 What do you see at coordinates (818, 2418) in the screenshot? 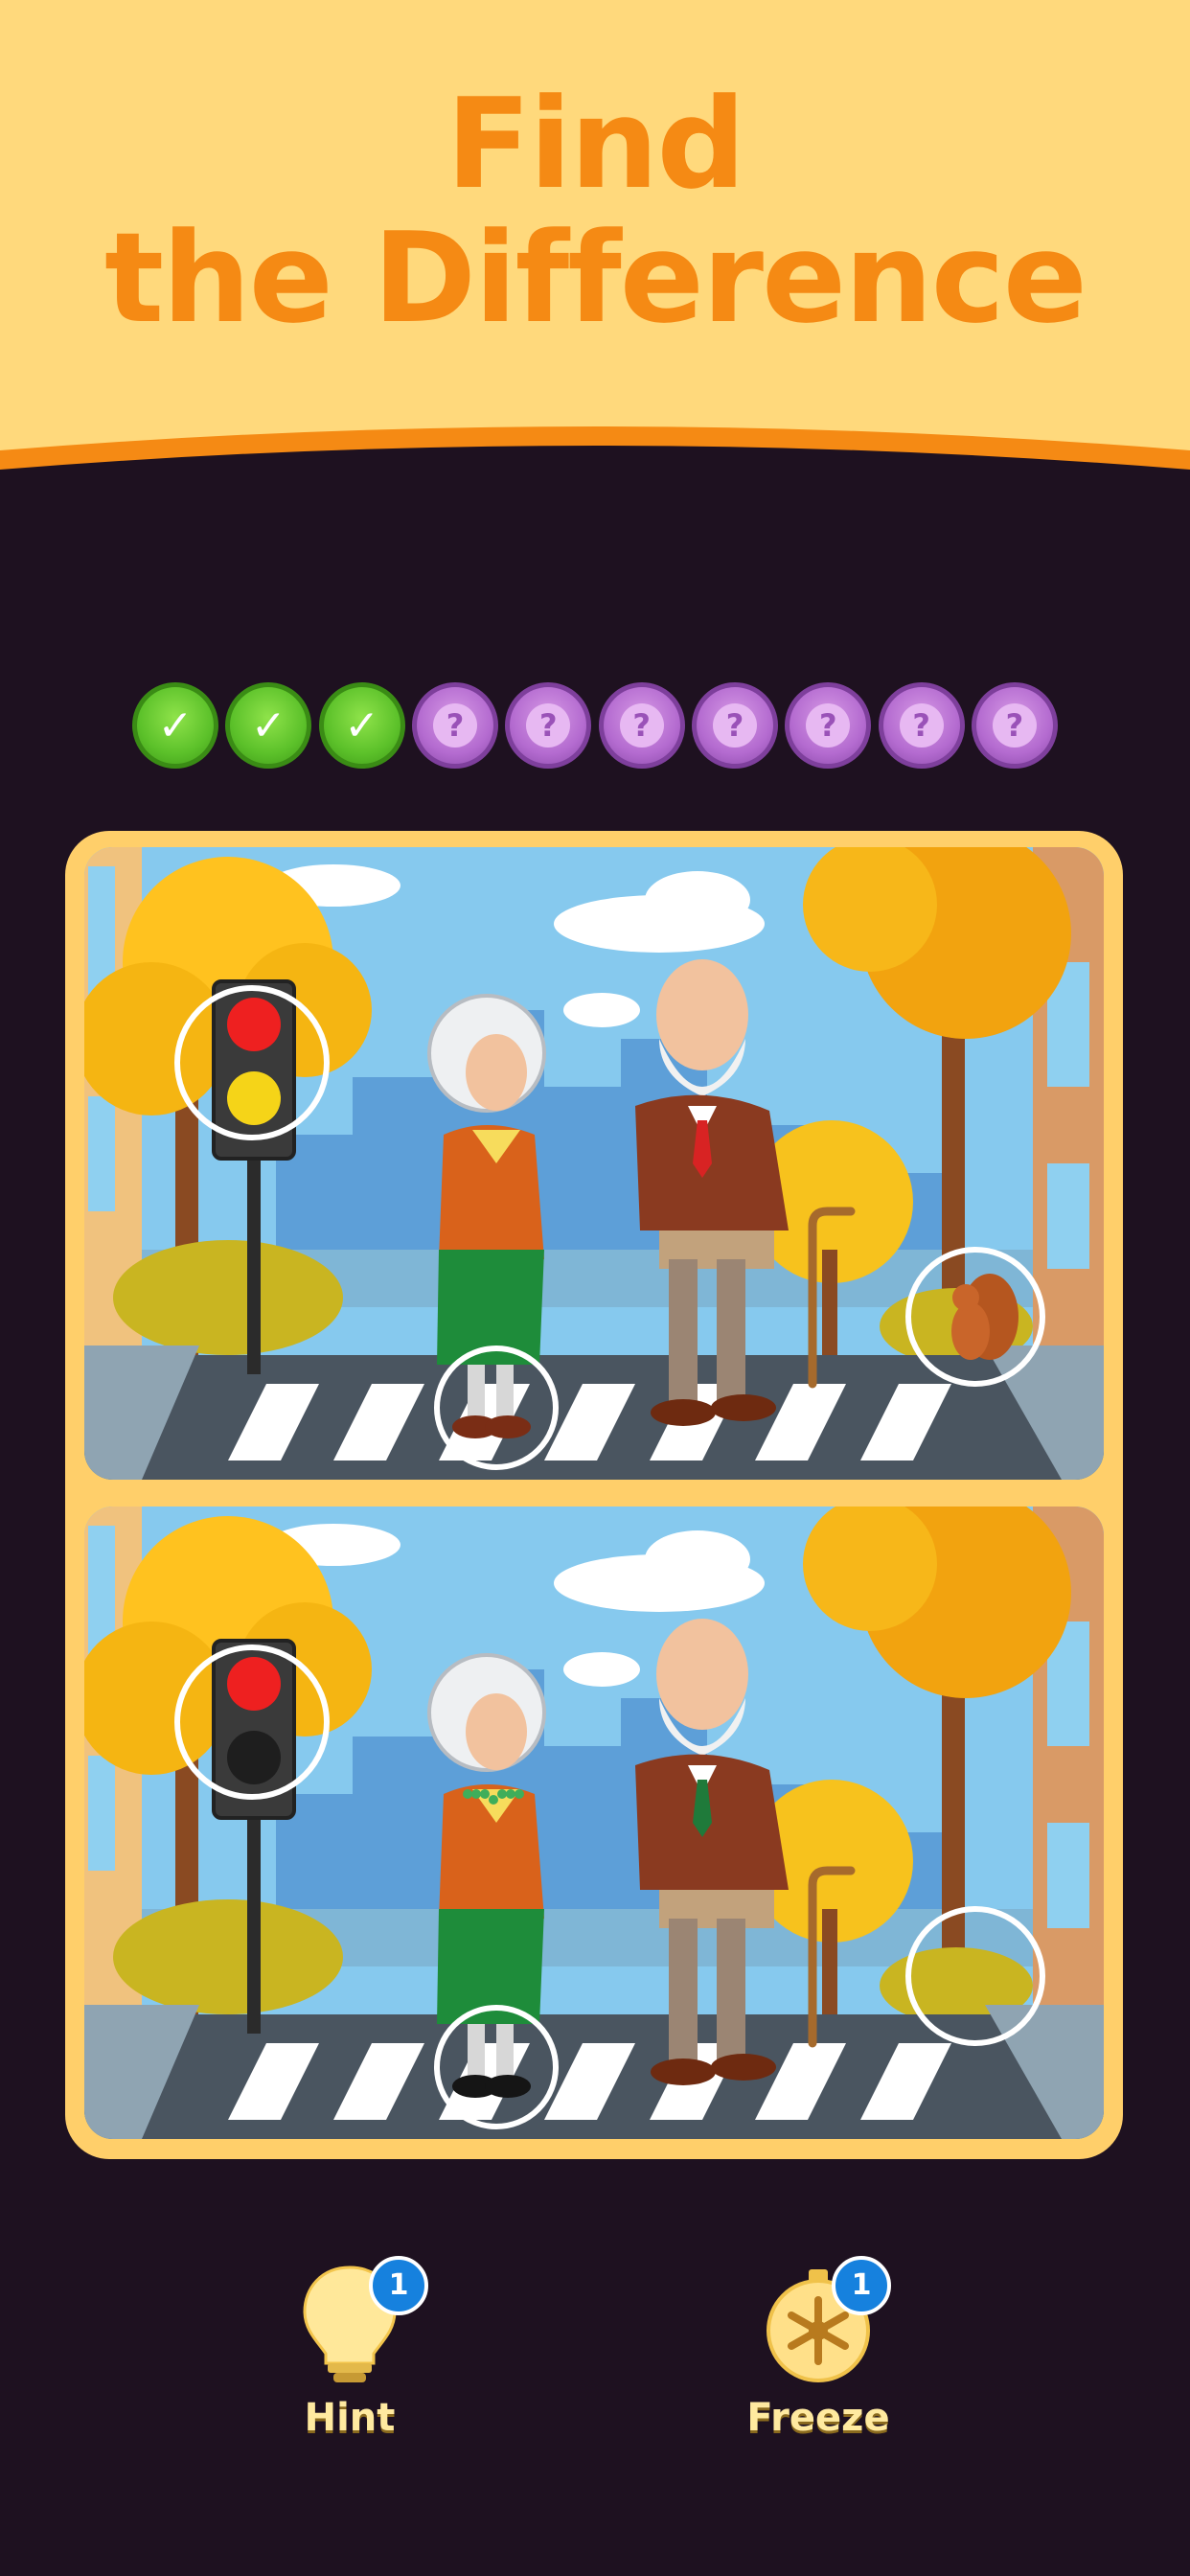
I see `freeze-label: Freeze` at bounding box center [818, 2418].